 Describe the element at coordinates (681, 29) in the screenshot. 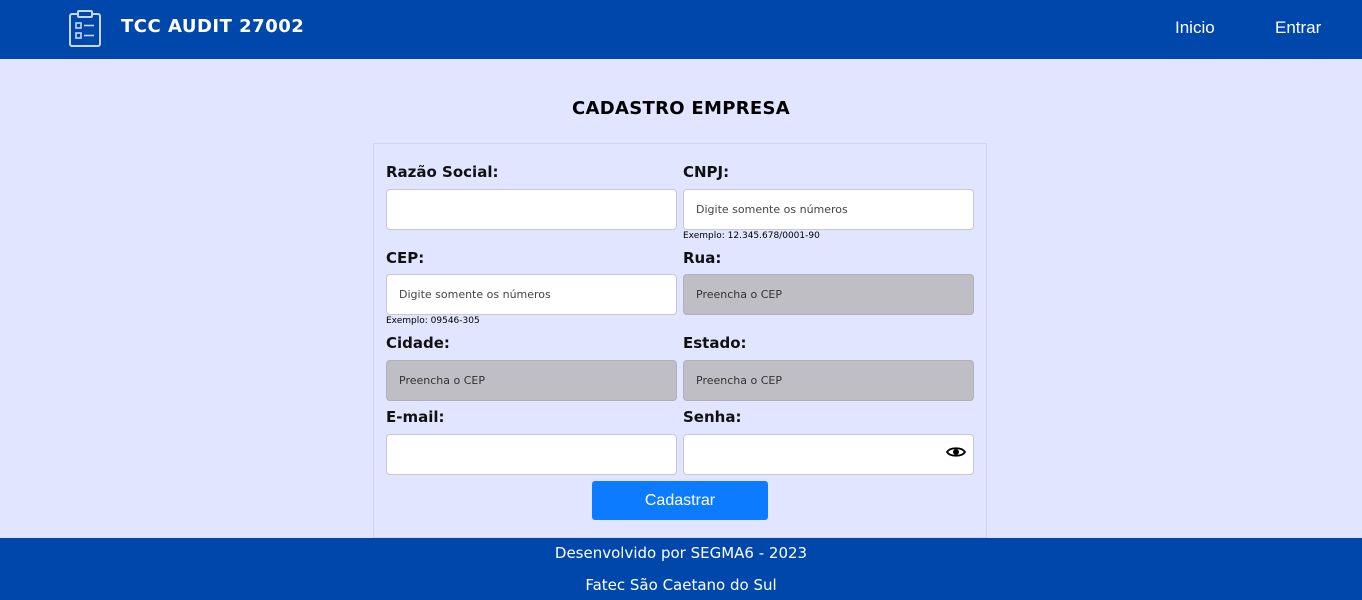

I see `top-navbar: TCC AUDIT 27002 Inicio Entrar` at that location.